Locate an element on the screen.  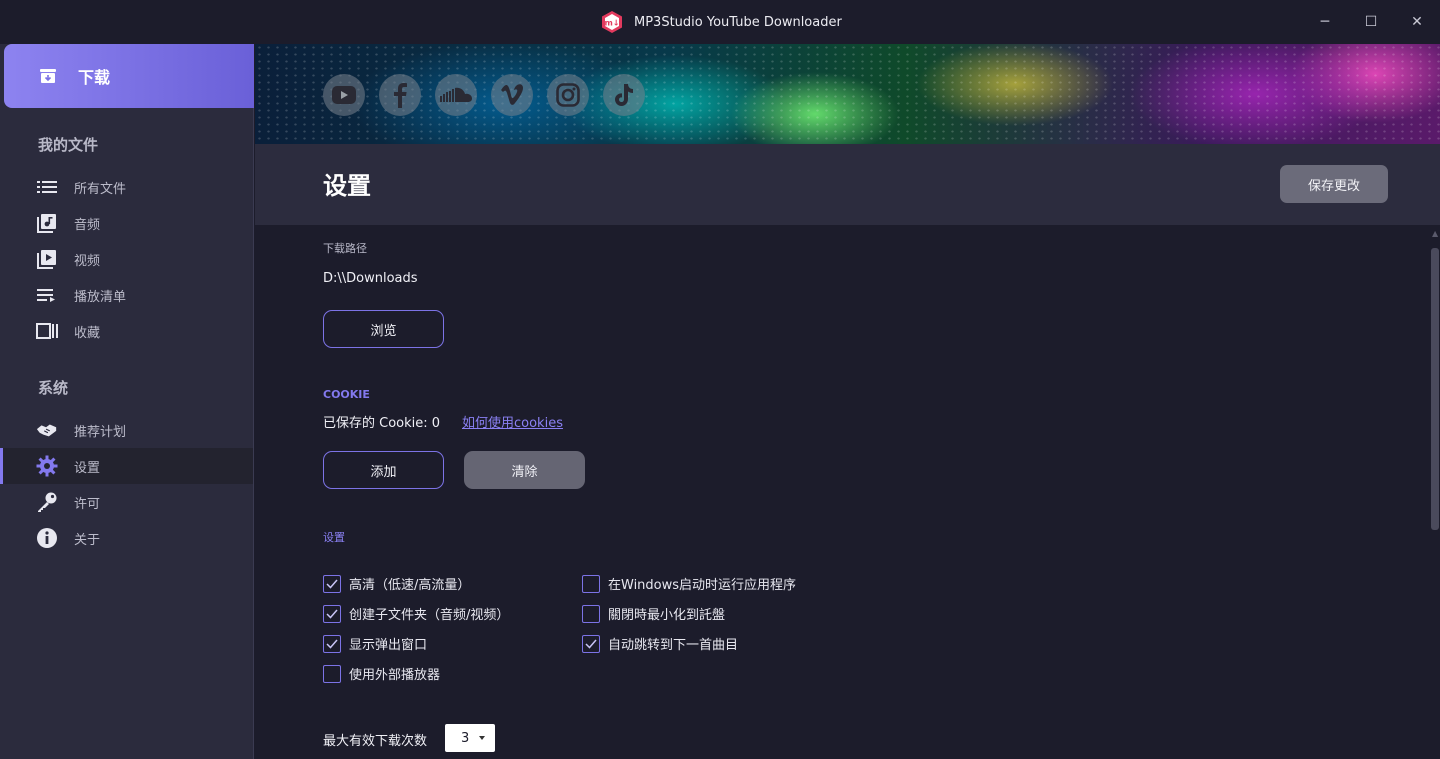
collection-icon is located at coordinates (47, 331).